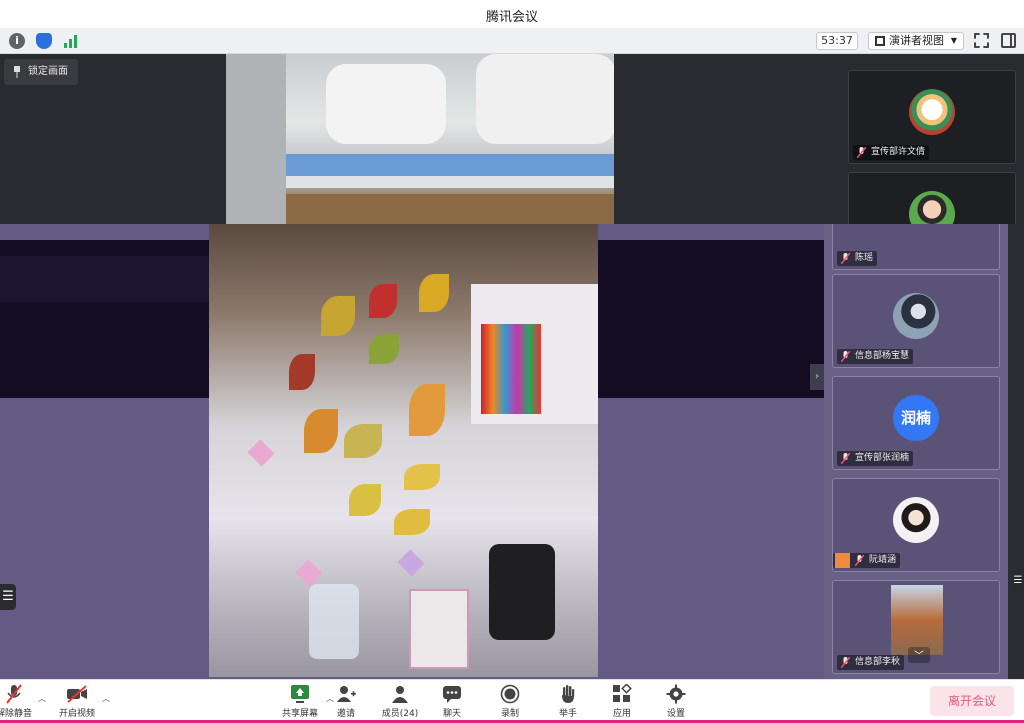 The width and height of the screenshot is (1024, 723). What do you see at coordinates (898, 152) in the screenshot?
I see `participant-name: 宣传部许文倩` at bounding box center [898, 152].